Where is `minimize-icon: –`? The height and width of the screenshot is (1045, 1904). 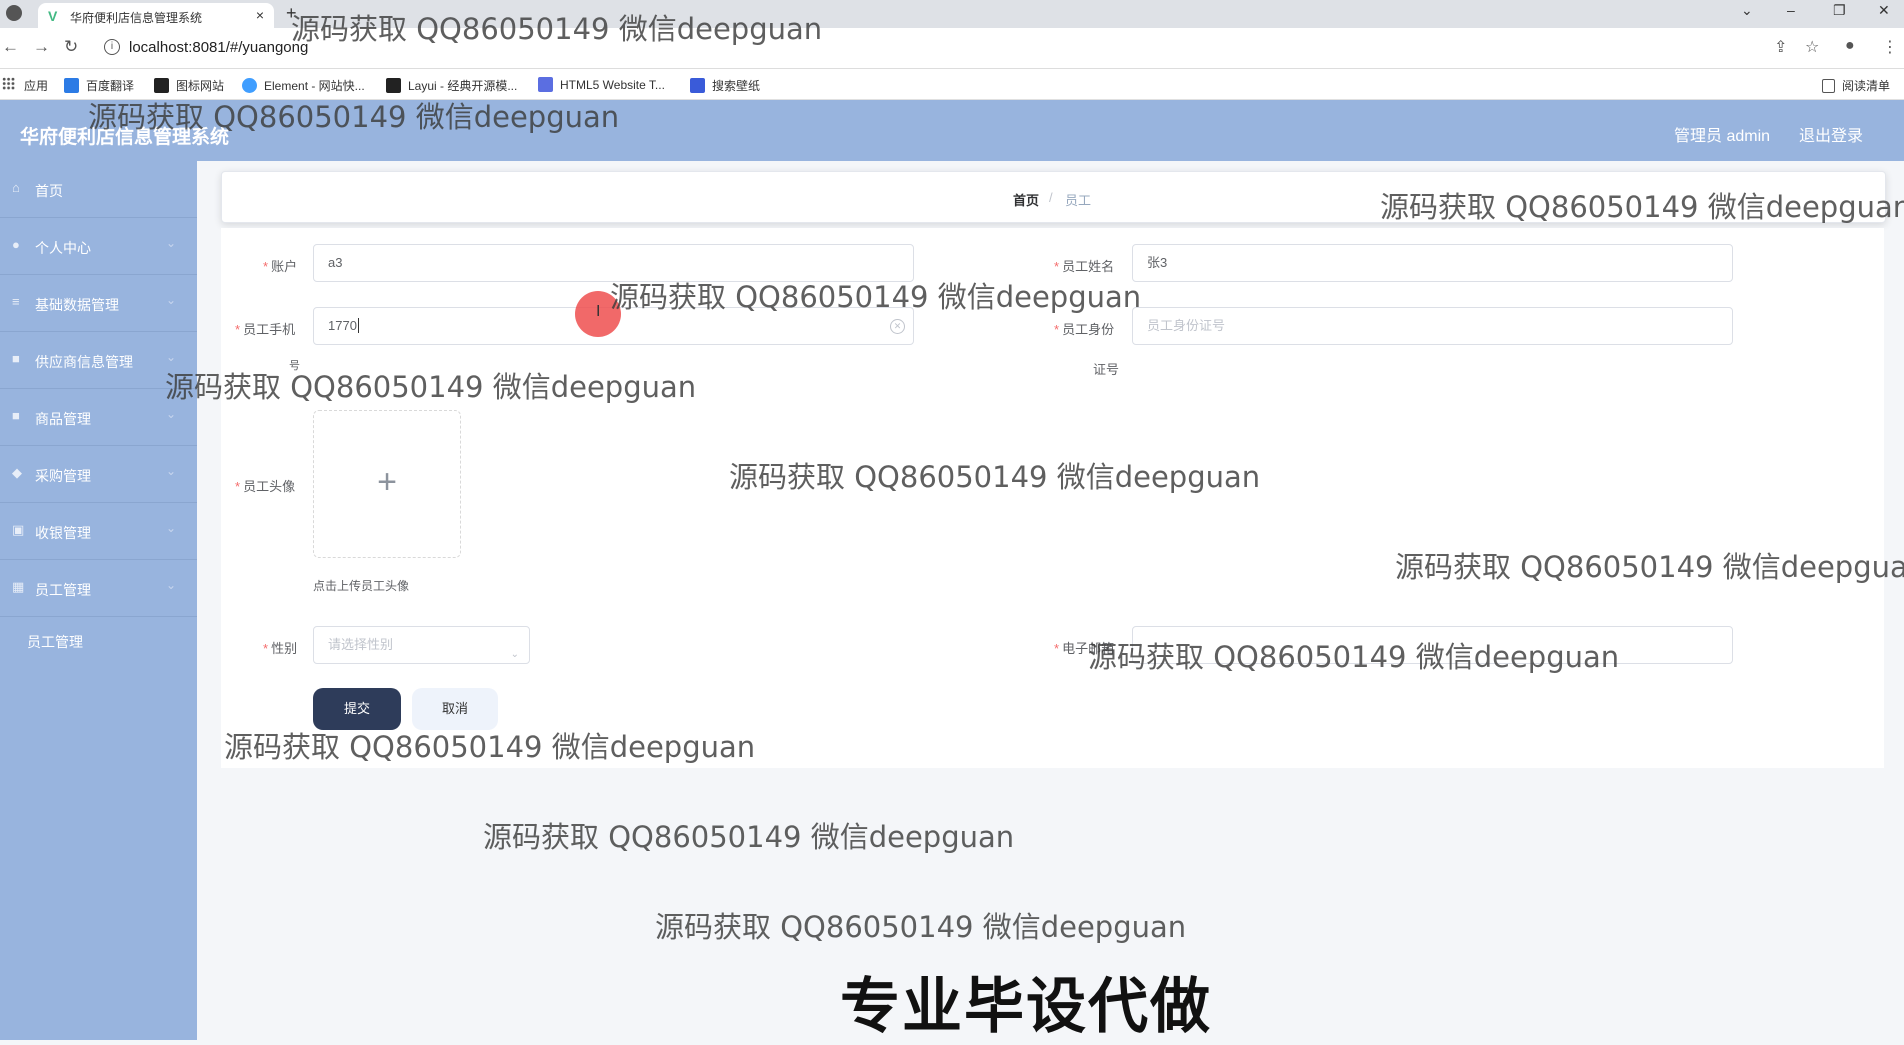 minimize-icon: – is located at coordinates (1791, 10).